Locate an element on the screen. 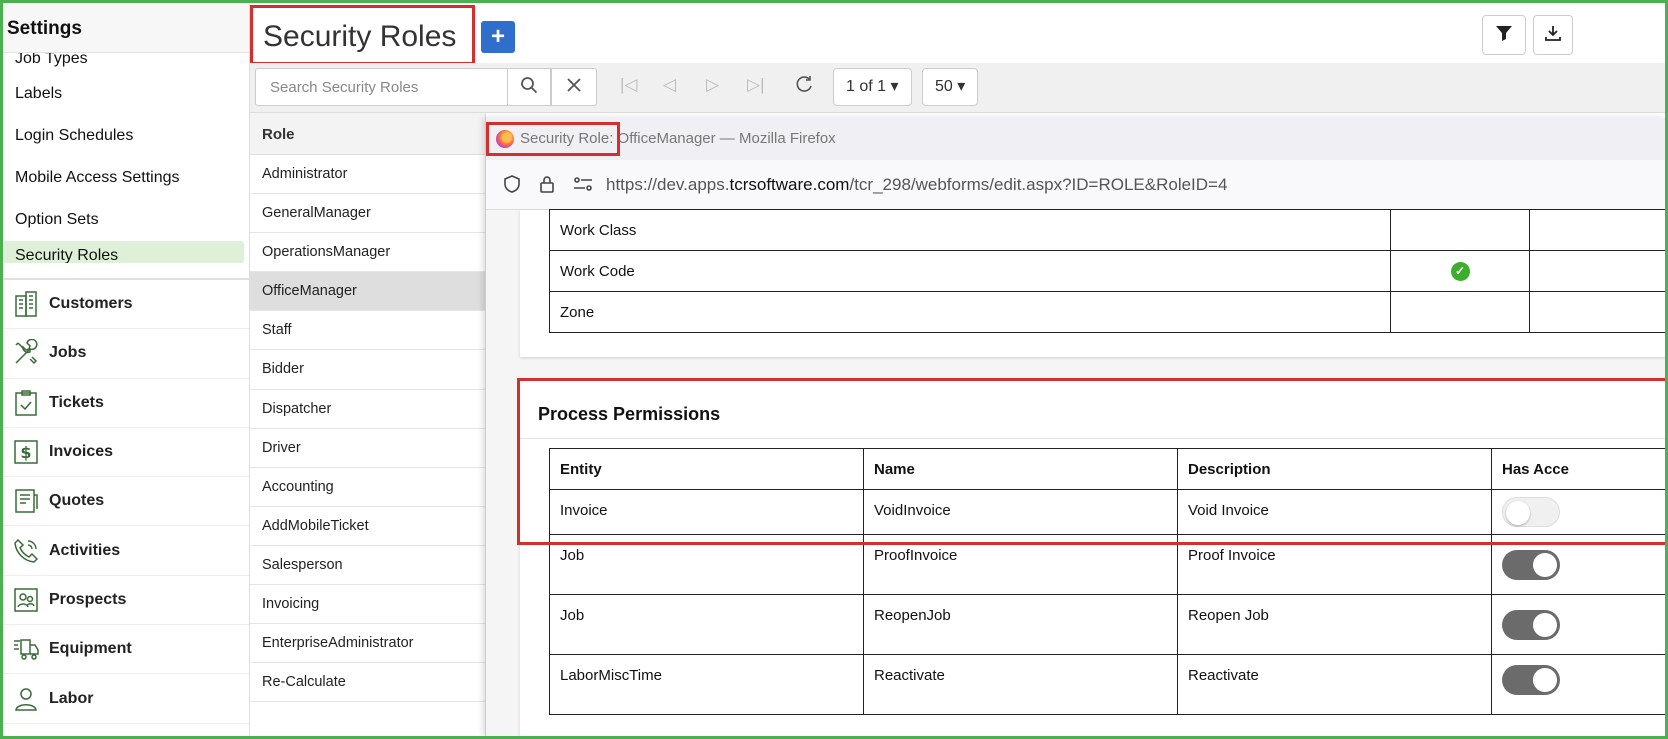 The height and width of the screenshot is (739, 1668). first-page-icon: |◁ is located at coordinates (629, 85).